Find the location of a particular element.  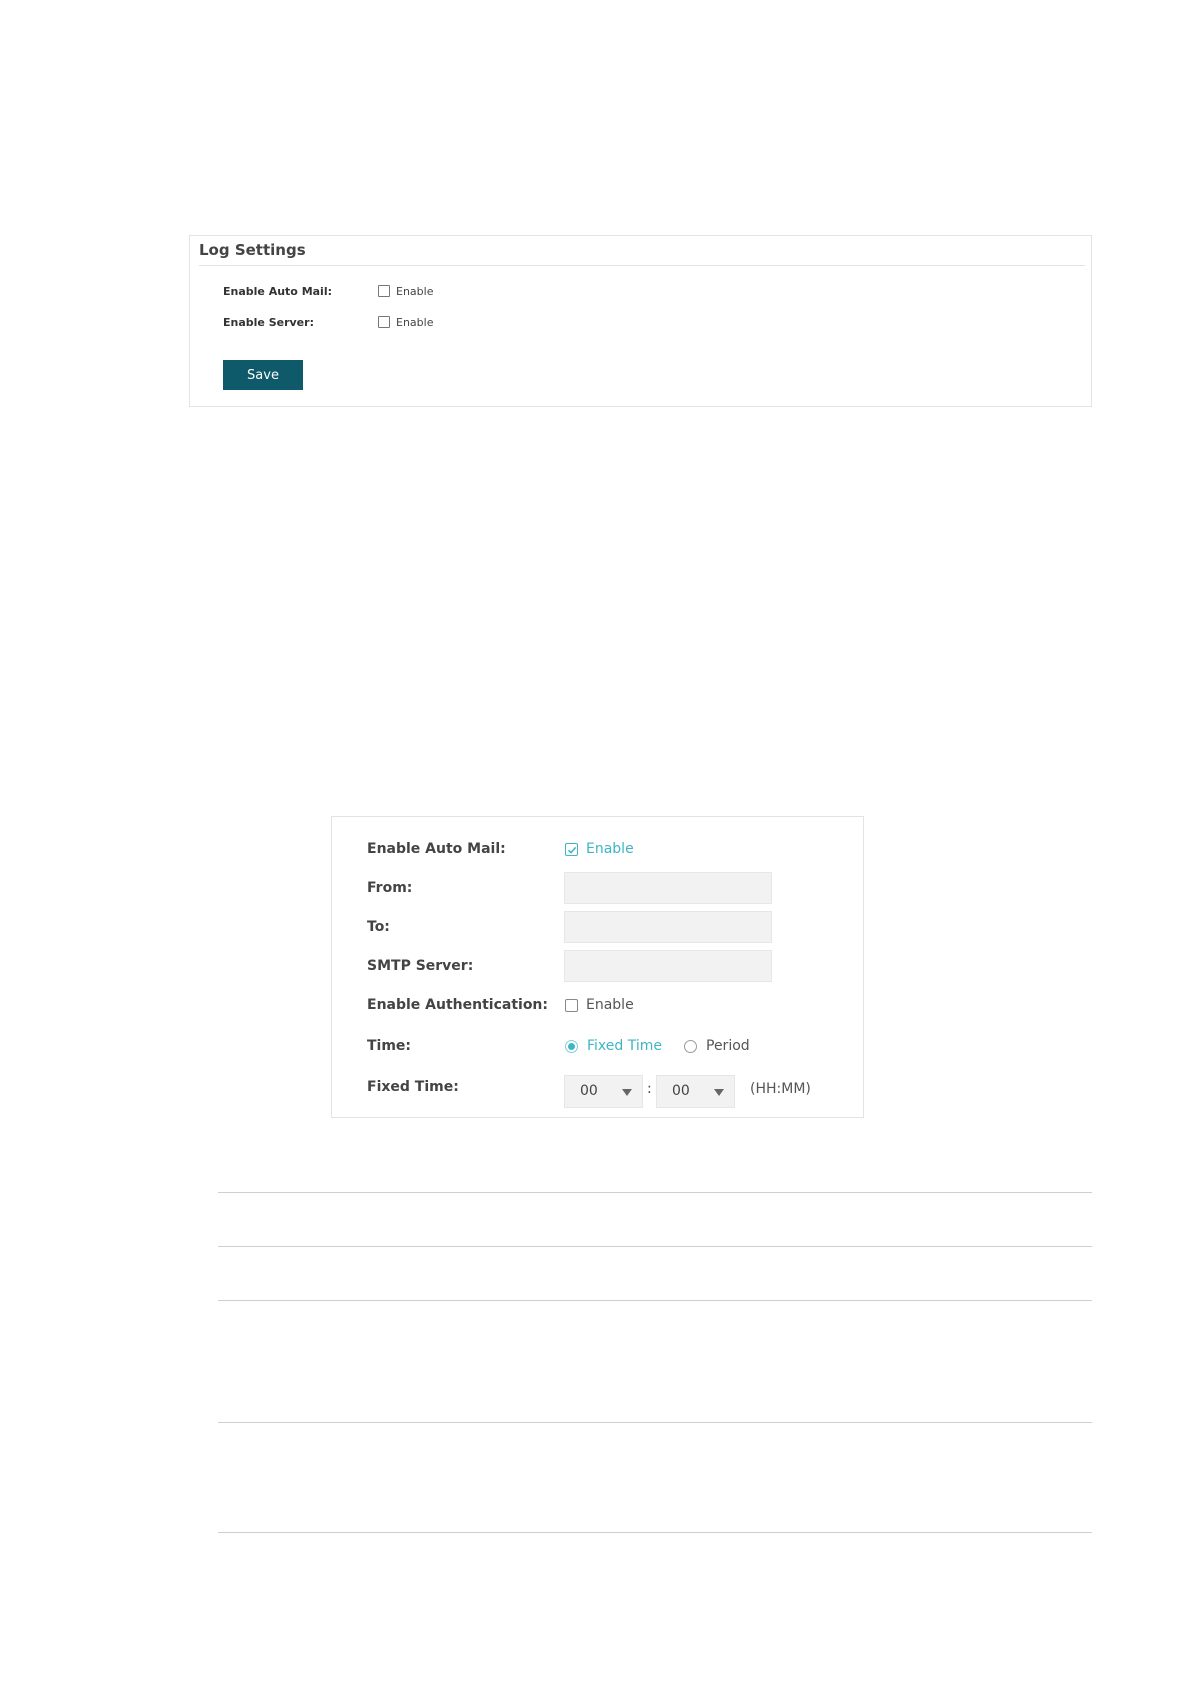

smtp-server-input is located at coordinates (668, 966).